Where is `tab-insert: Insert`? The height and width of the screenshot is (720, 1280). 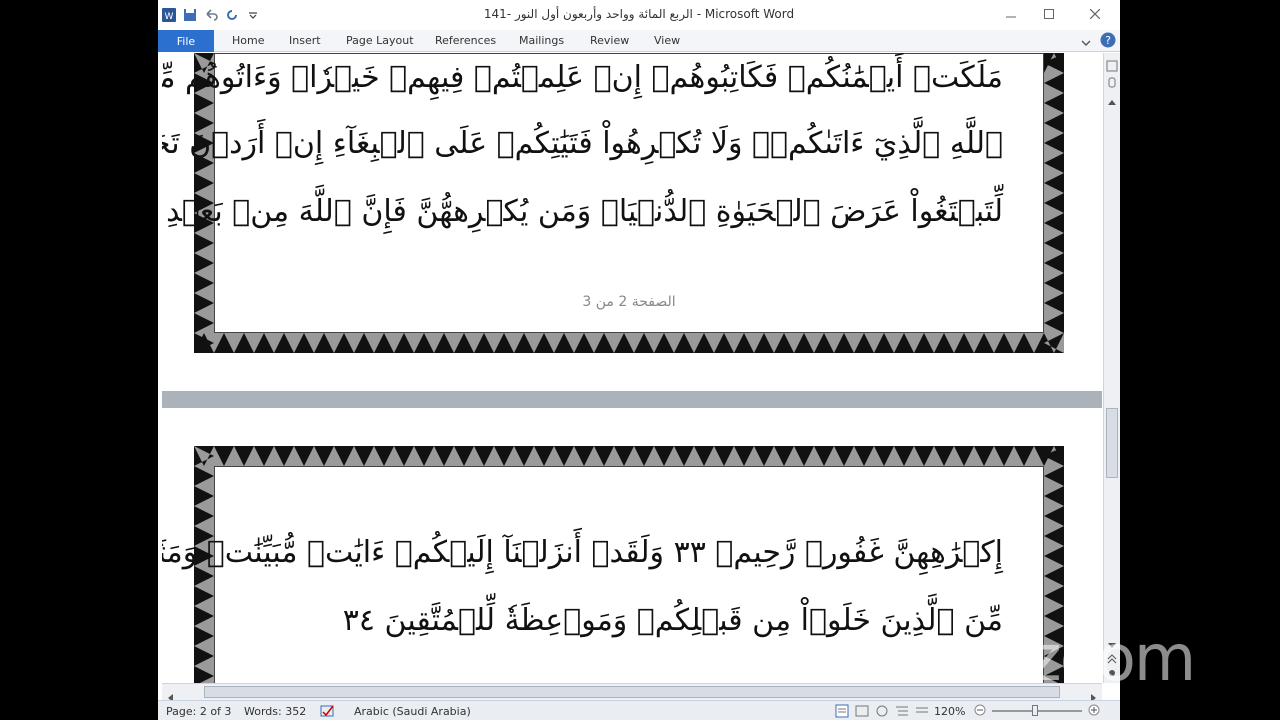 tab-insert: Insert is located at coordinates (305, 40).